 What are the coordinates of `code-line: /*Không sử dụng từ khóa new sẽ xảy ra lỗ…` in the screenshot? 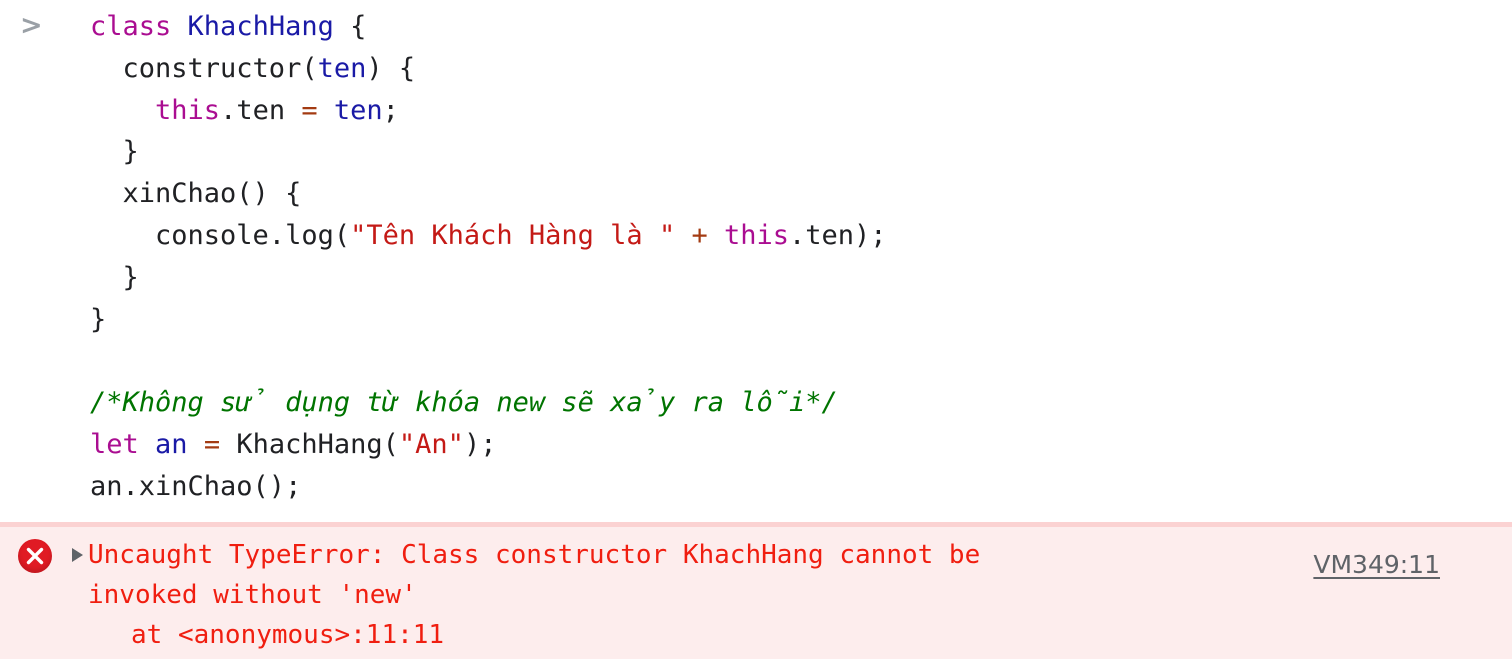 It's located at (801, 403).